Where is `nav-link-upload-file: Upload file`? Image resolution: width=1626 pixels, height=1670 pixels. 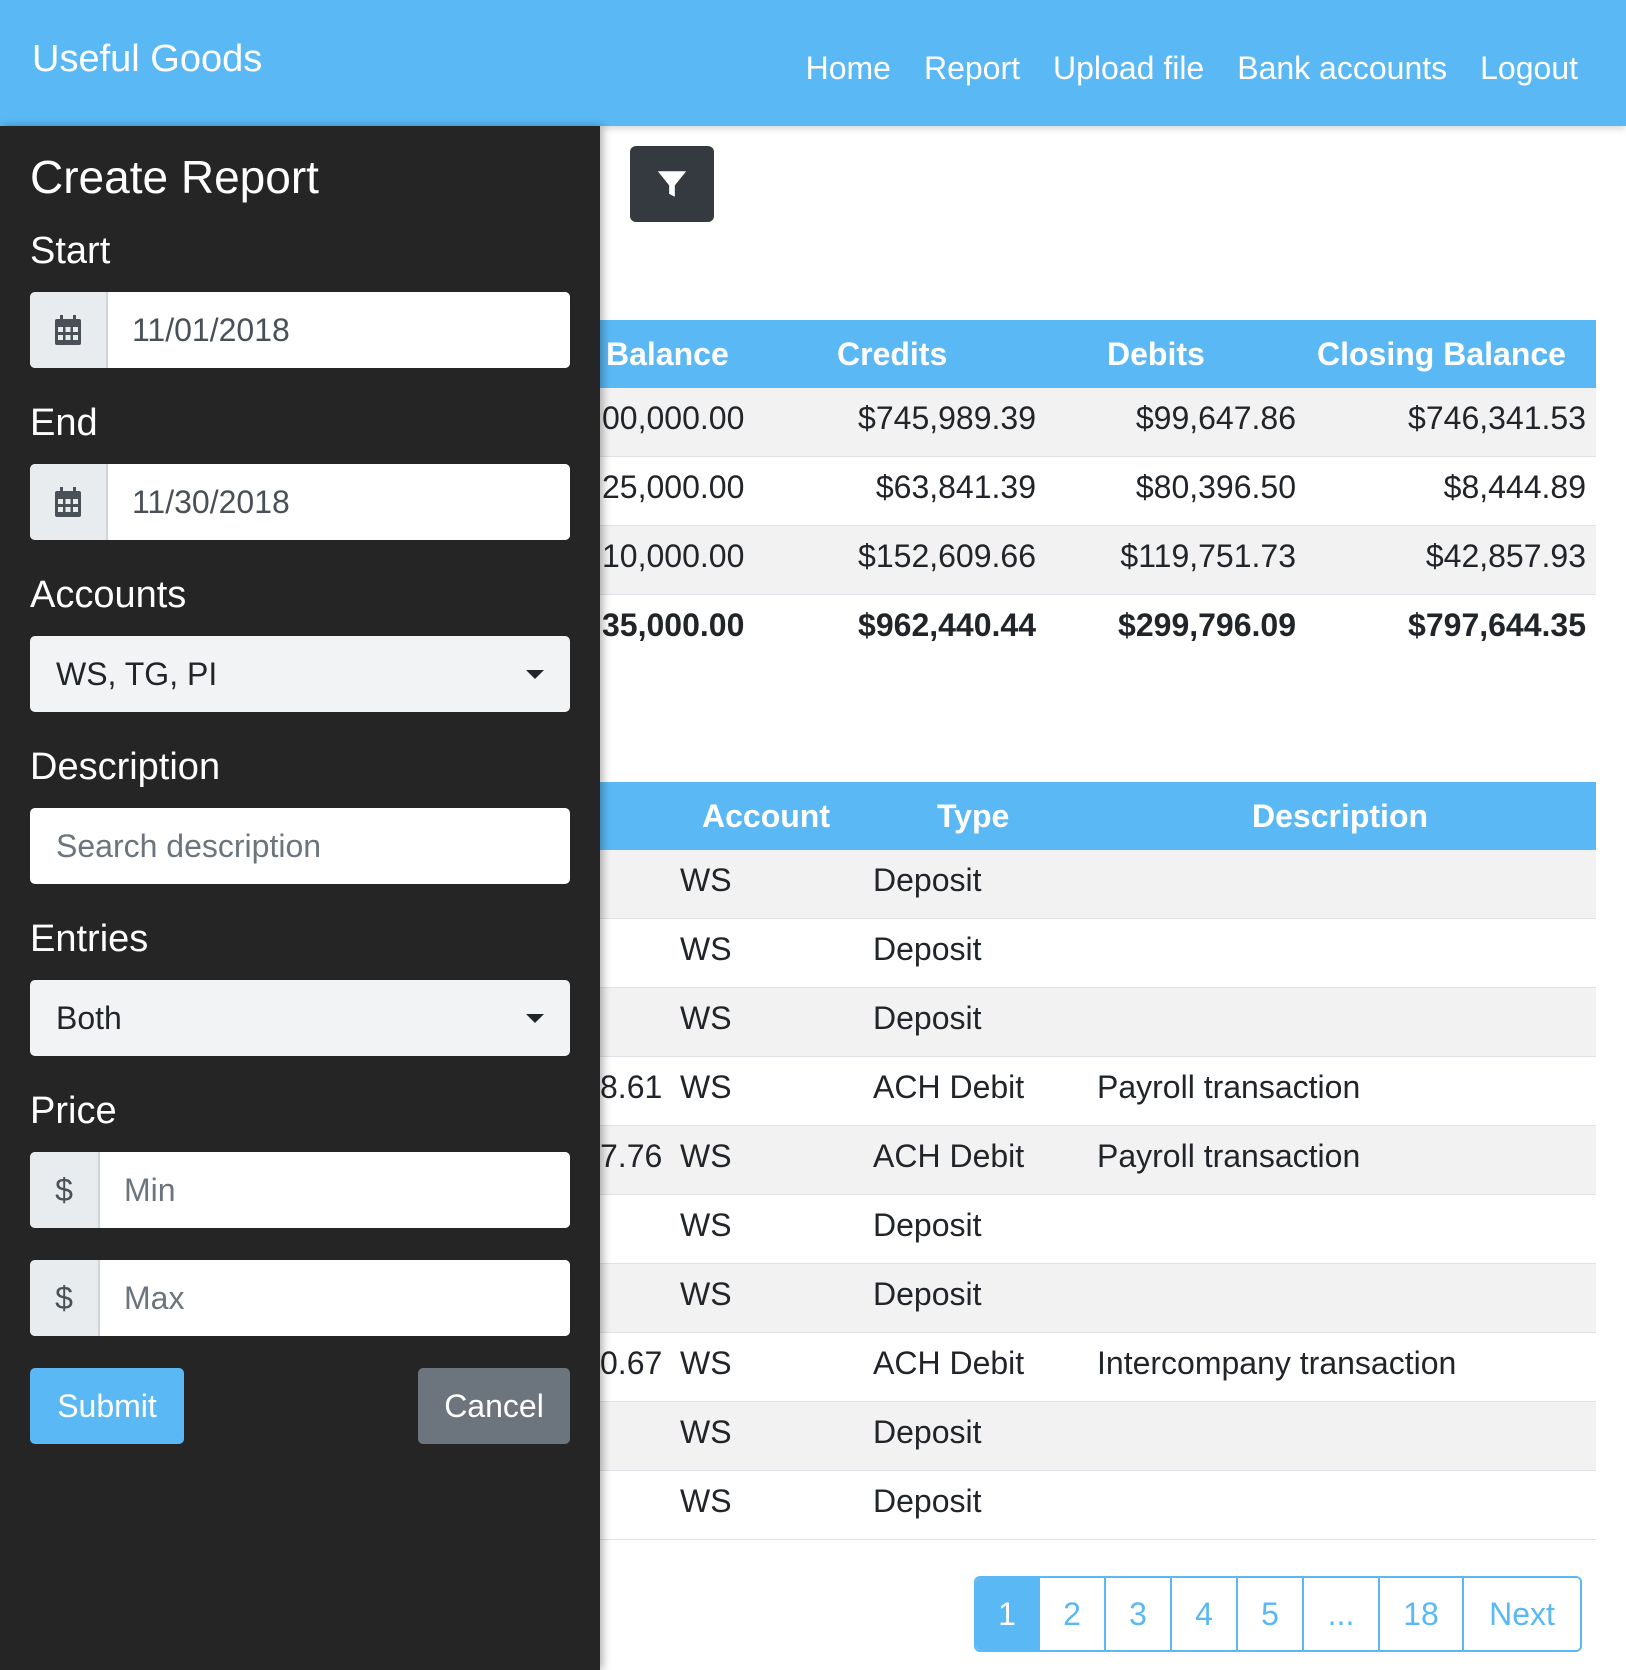 nav-link-upload-file: Upload file is located at coordinates (1128, 68).